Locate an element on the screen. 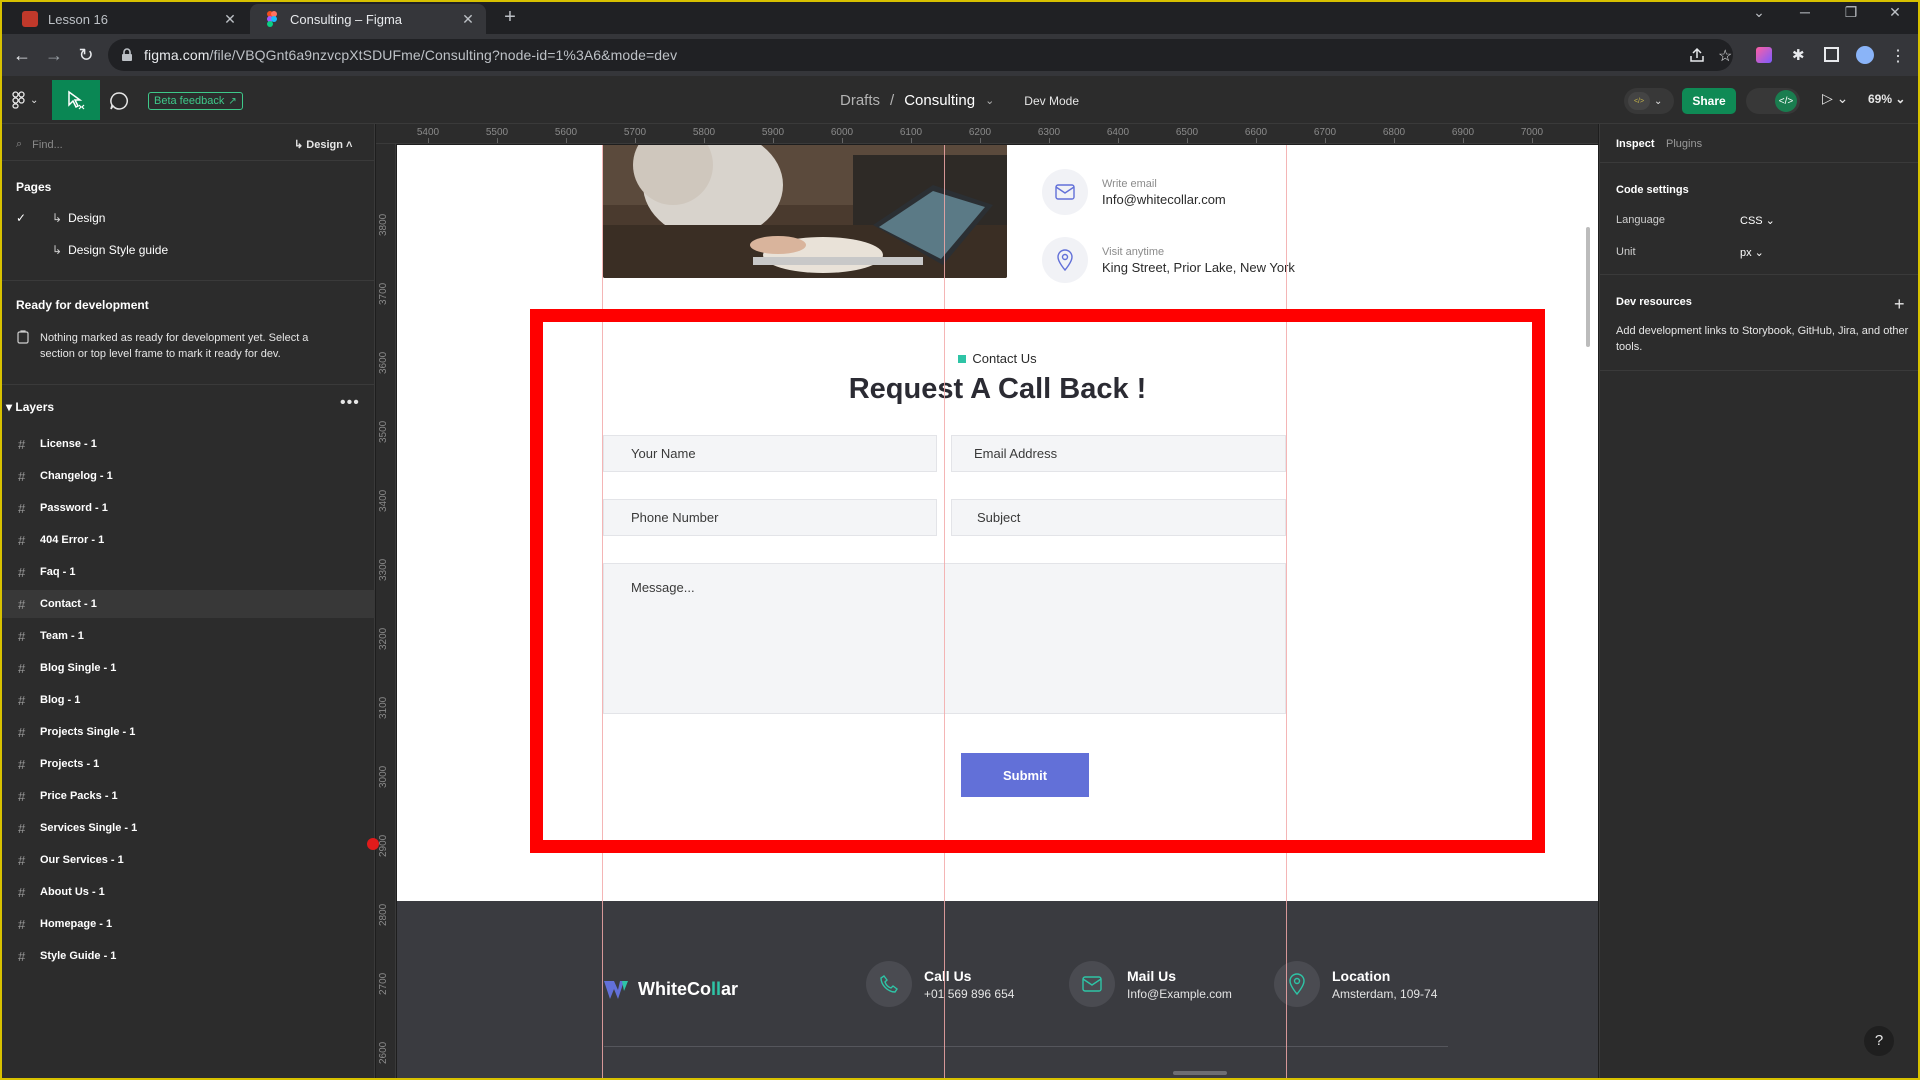 This screenshot has height=1080, width=1920. beta-feedback-button: Beta feedback ↗ is located at coordinates (195, 101).